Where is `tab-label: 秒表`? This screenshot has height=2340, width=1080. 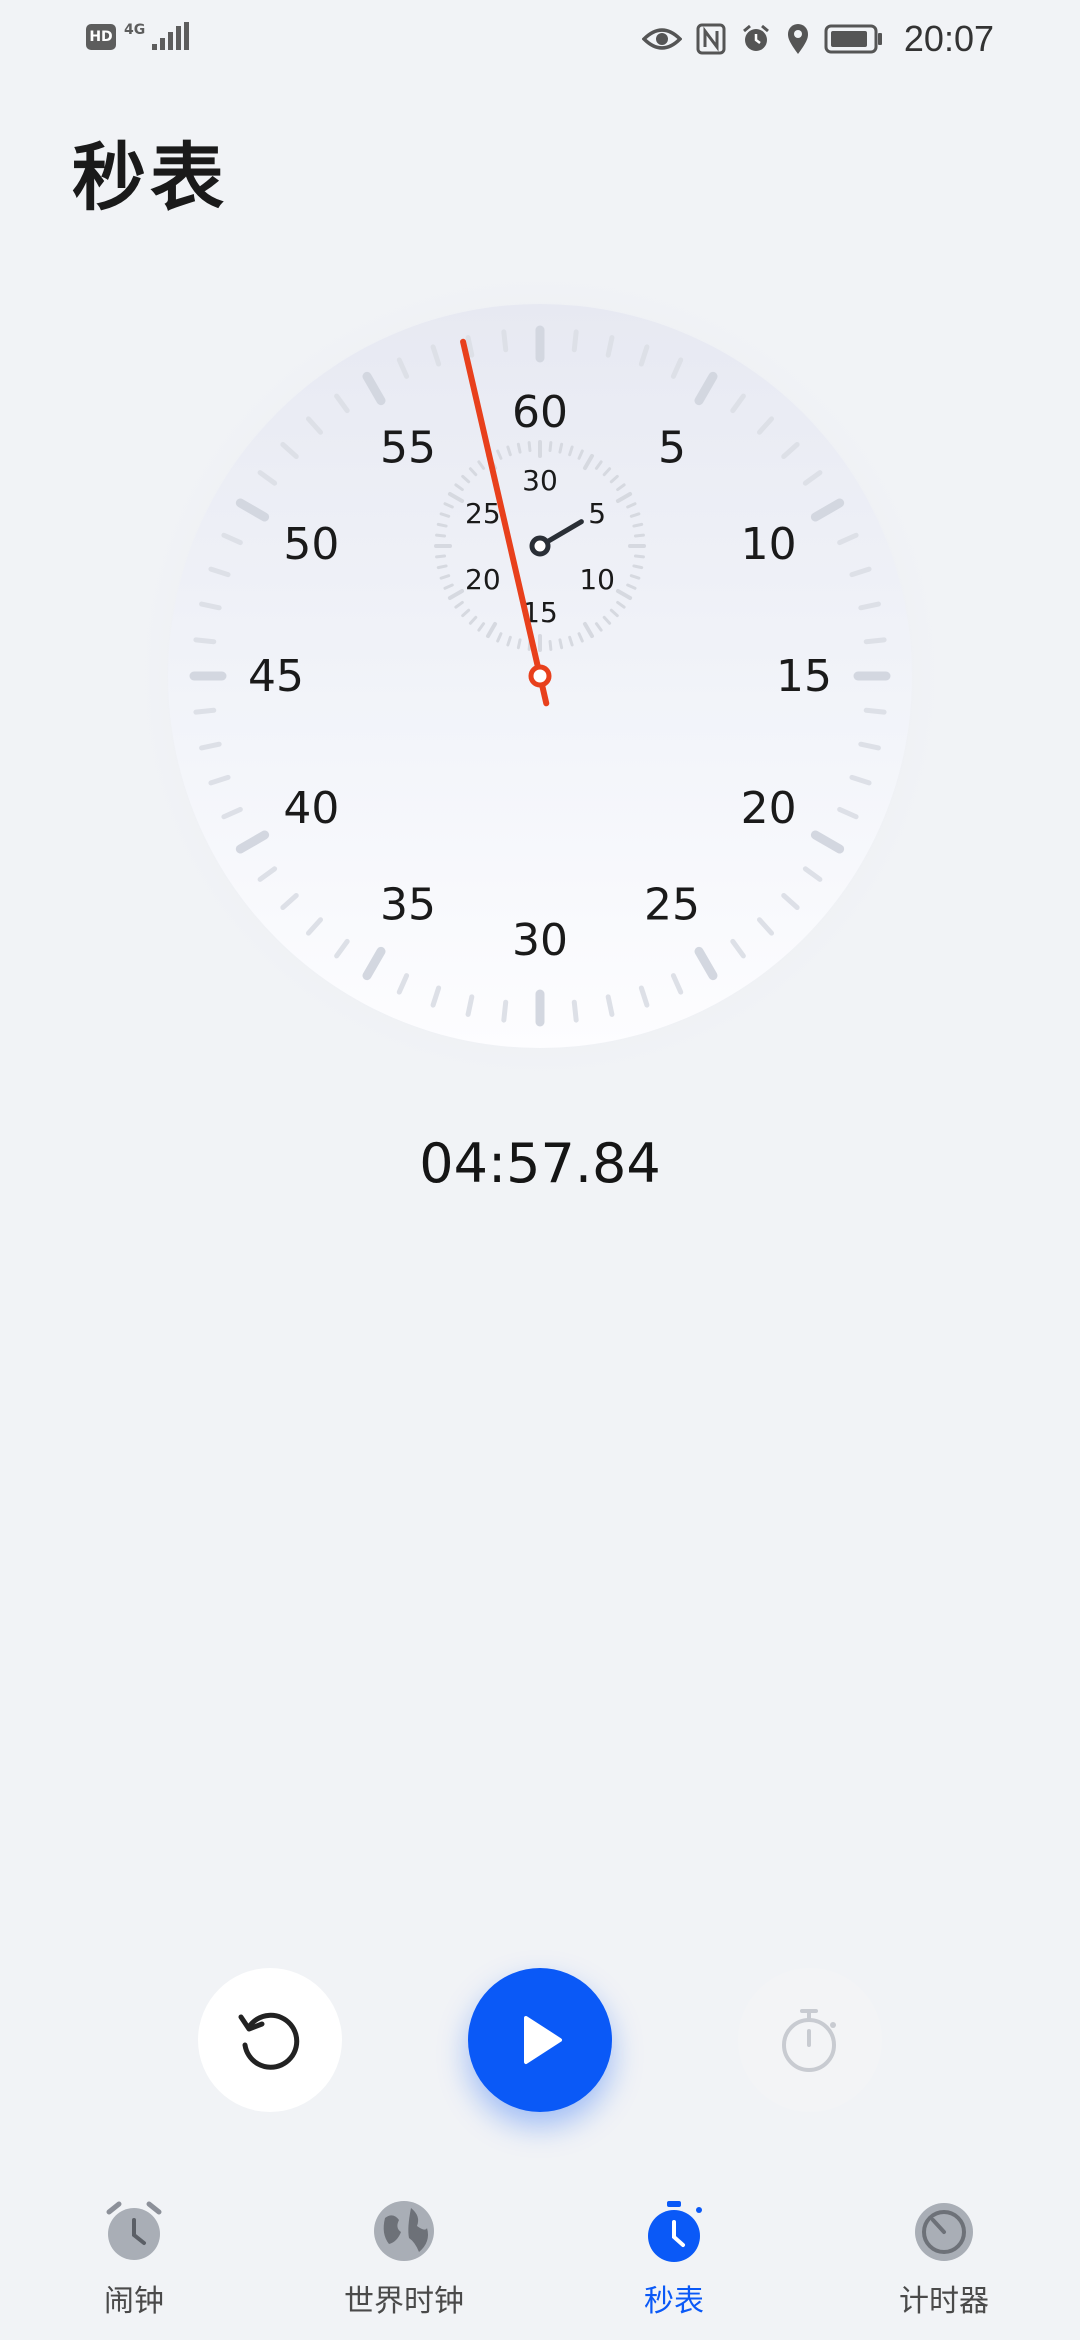 tab-label: 秒表 is located at coordinates (674, 2301).